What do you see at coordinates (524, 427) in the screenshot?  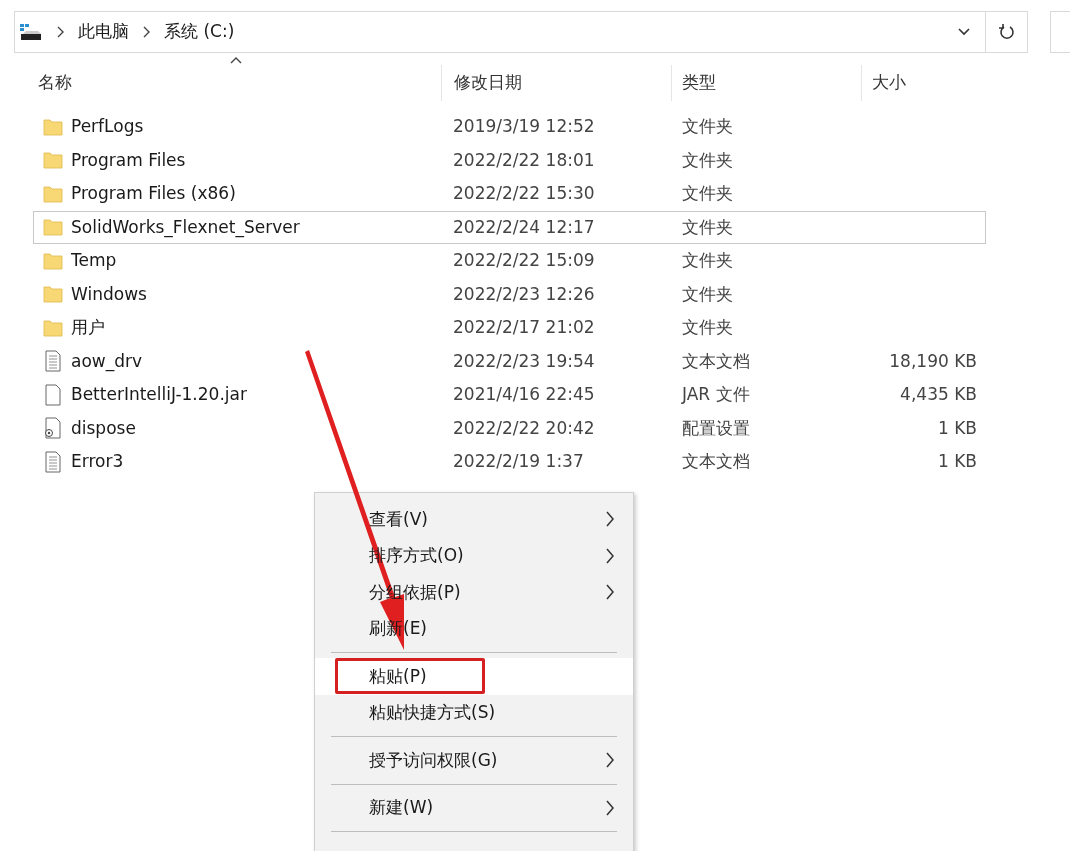 I see `file-date: 2022/2/22 20:42` at bounding box center [524, 427].